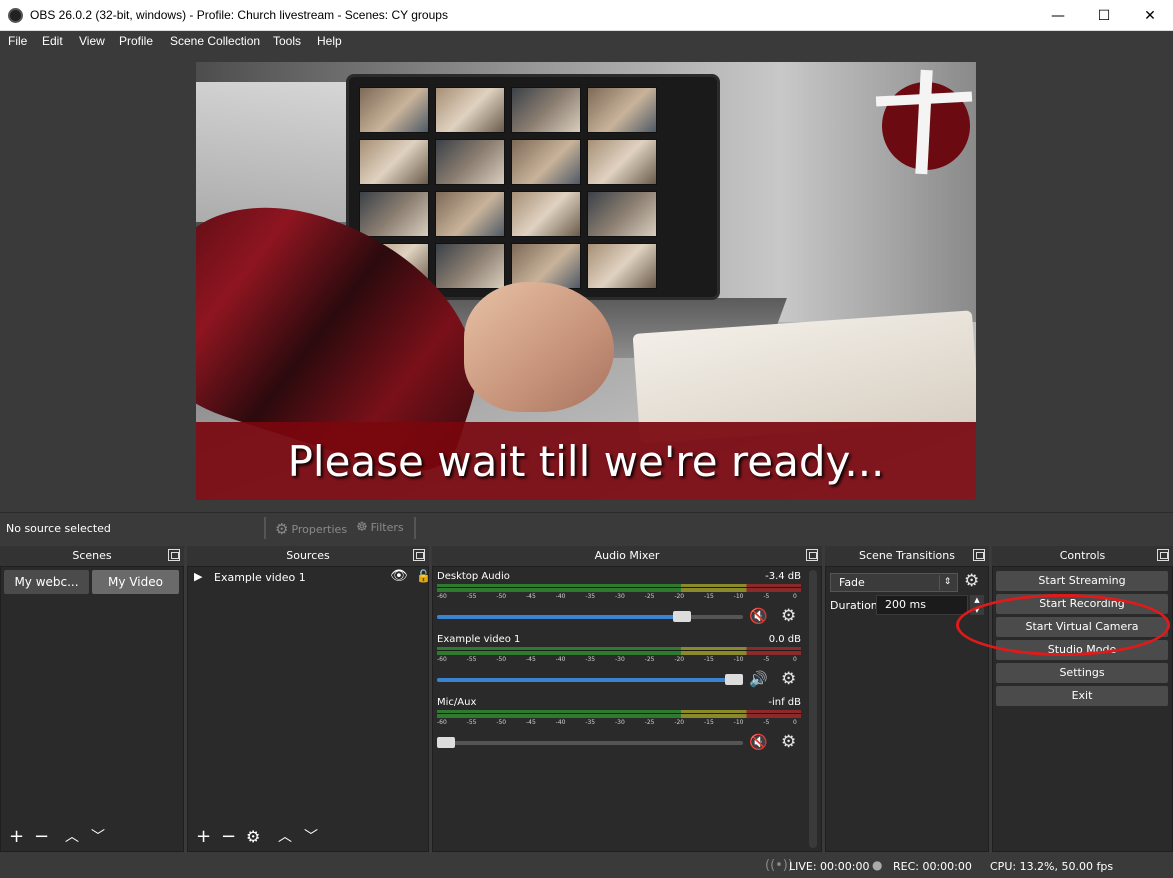  I want to click on meter-tick-label: -25, so click(649, 596).